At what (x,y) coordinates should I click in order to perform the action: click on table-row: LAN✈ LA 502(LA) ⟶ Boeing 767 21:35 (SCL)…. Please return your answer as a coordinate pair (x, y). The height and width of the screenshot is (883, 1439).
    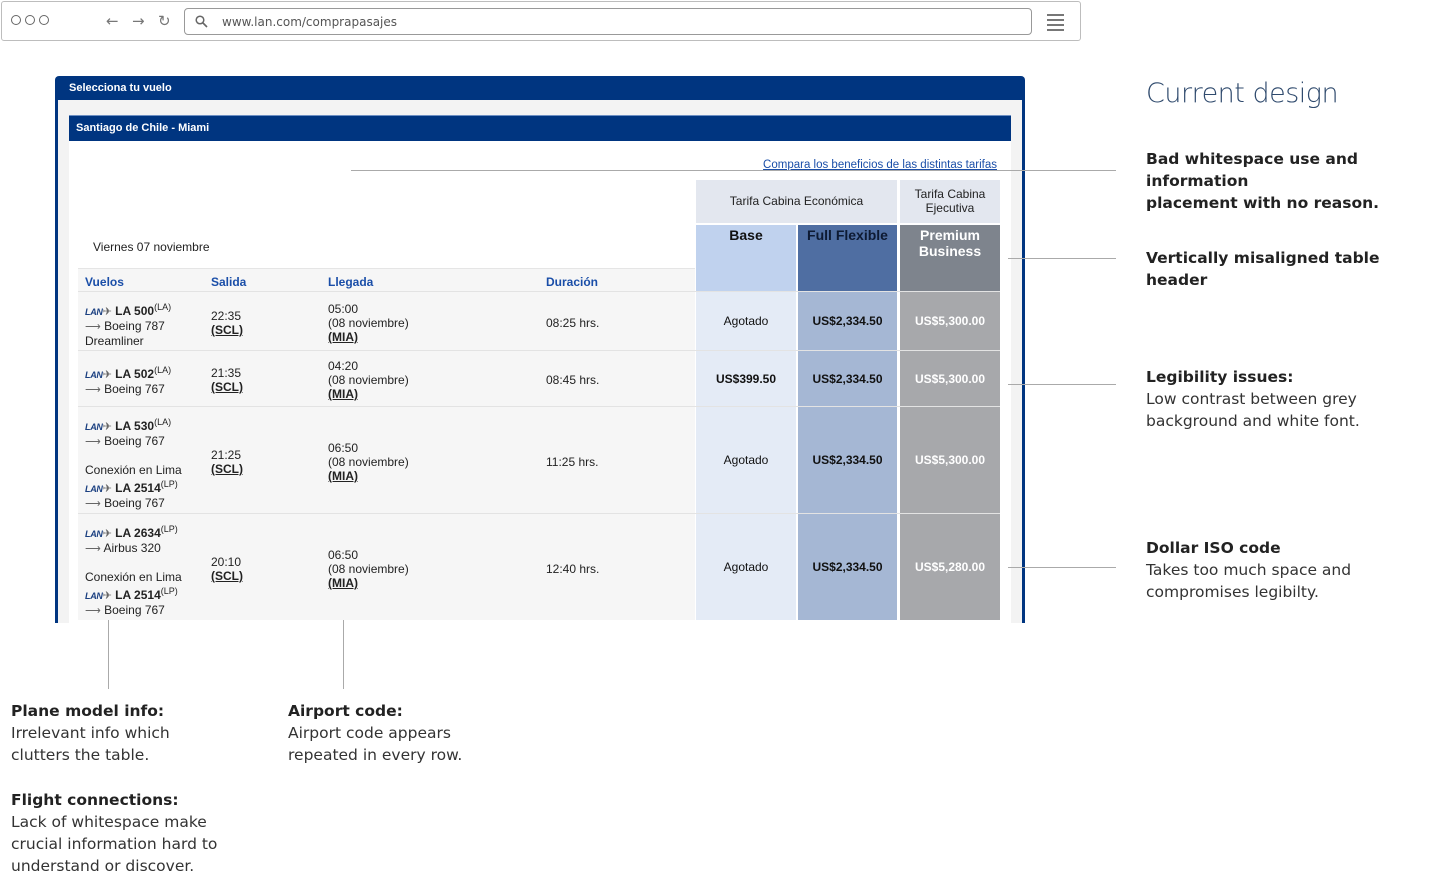
    Looking at the image, I should click on (539, 378).